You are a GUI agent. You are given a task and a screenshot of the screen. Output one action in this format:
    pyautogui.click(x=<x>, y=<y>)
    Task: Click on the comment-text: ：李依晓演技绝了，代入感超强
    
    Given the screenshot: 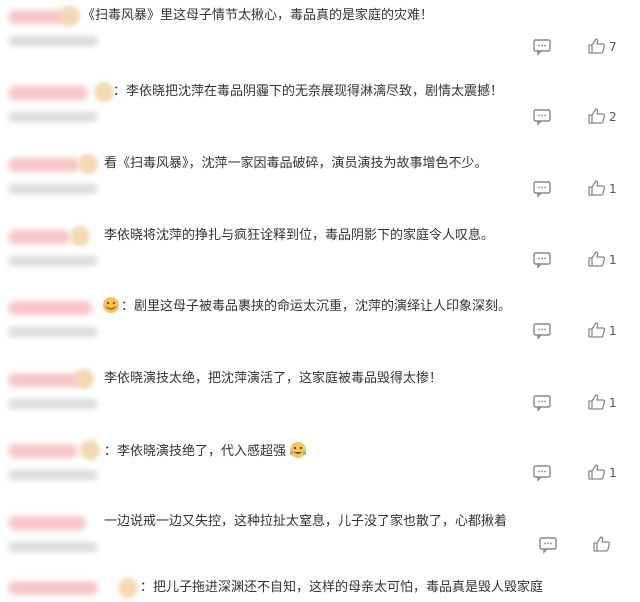 What is the action you would take?
    pyautogui.click(x=205, y=451)
    